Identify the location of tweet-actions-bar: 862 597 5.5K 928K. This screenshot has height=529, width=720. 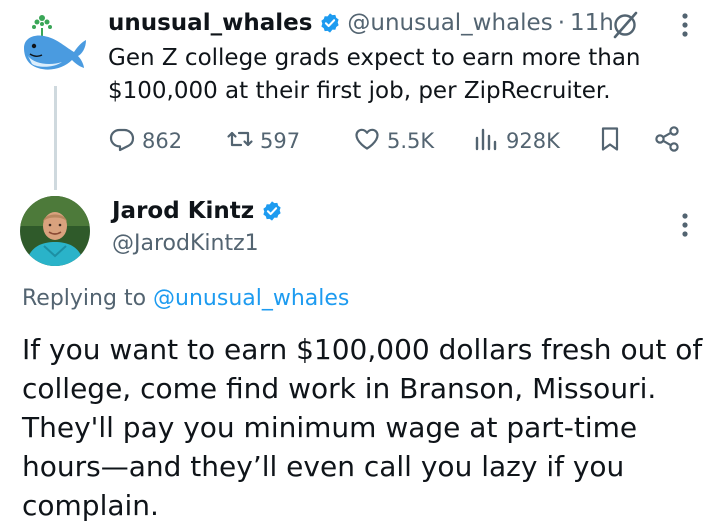
(398, 141).